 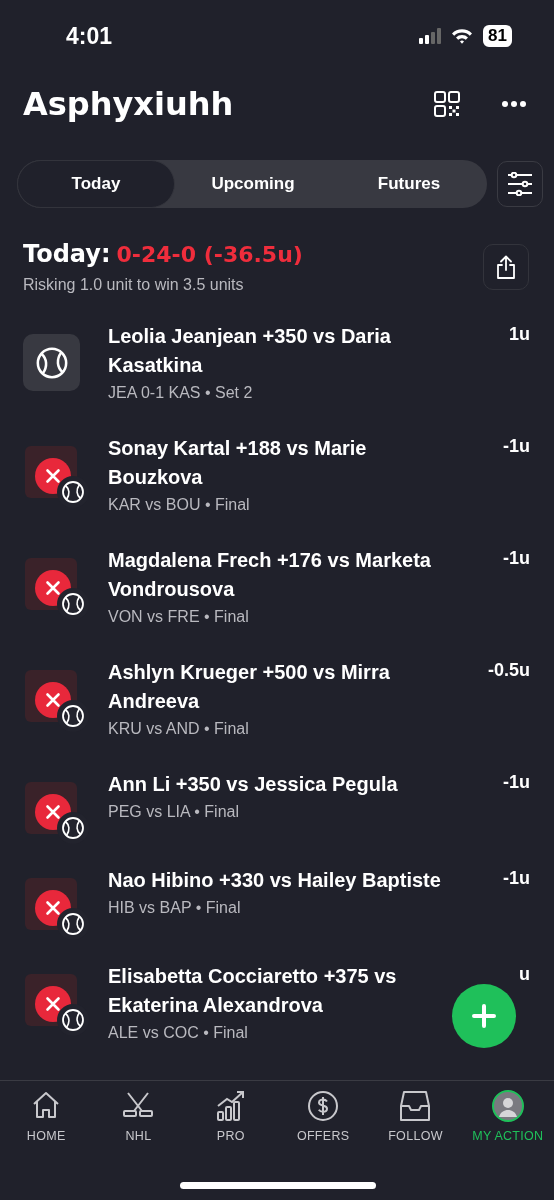 I want to click on battery-indicator: 81, so click(x=497, y=36).